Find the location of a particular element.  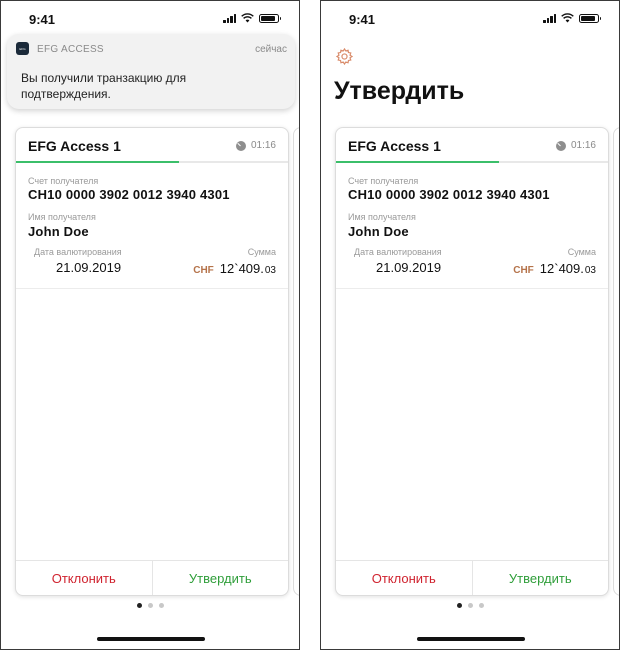

app-icon: EFG is located at coordinates (22, 48).